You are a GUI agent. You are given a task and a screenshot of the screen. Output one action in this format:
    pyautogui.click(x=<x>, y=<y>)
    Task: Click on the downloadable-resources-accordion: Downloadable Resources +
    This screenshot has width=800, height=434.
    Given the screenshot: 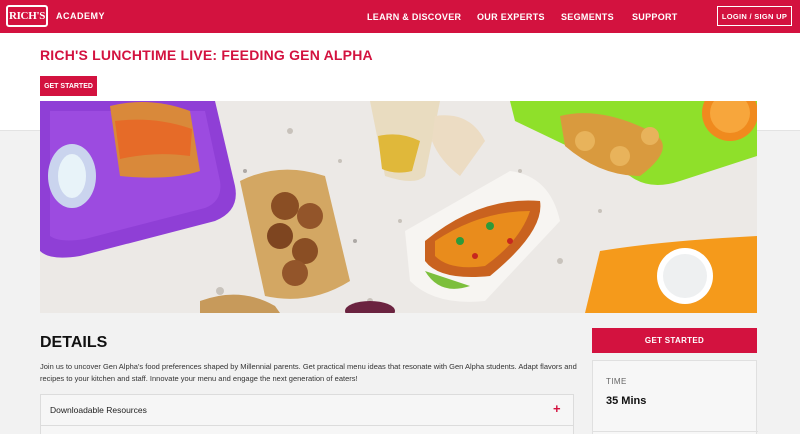 What is the action you would take?
    pyautogui.click(x=307, y=410)
    